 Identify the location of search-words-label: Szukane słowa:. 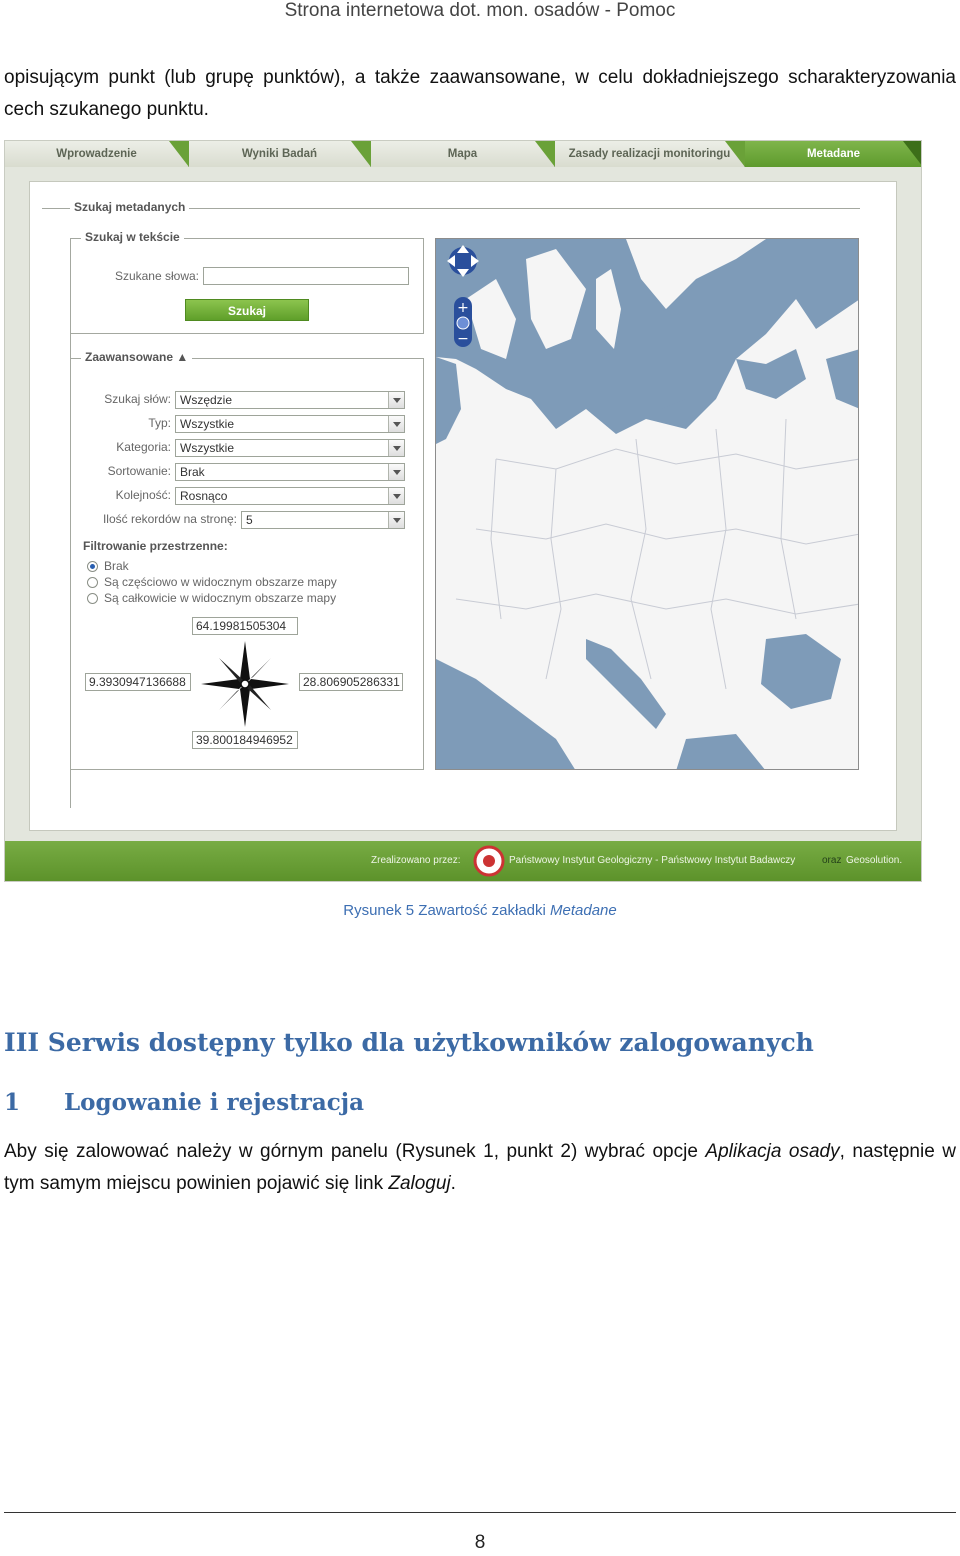
(156, 276).